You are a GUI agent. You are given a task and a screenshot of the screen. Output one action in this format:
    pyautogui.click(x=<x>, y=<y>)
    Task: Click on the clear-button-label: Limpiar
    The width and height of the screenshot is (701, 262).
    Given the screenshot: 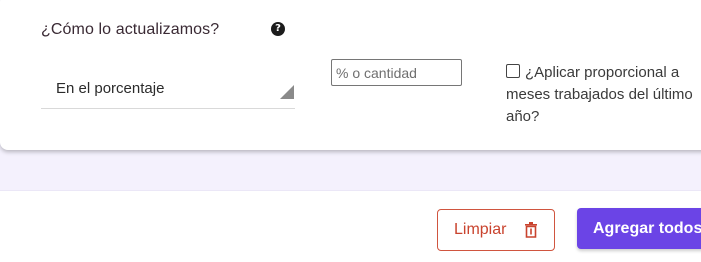 What is the action you would take?
    pyautogui.click(x=480, y=229)
    